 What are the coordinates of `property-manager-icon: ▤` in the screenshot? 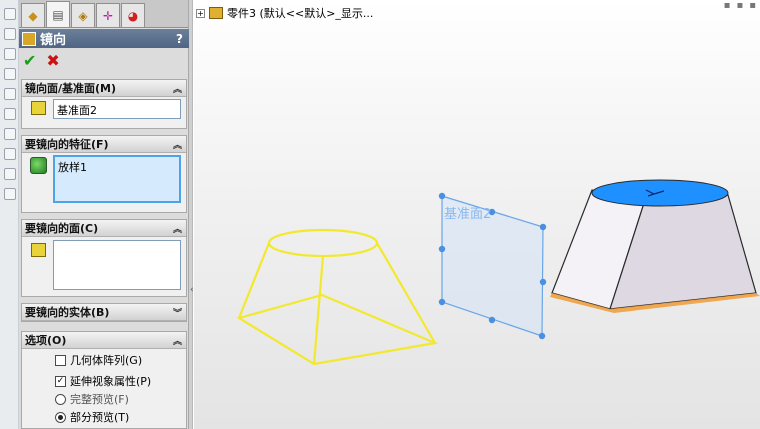 It's located at (58, 14).